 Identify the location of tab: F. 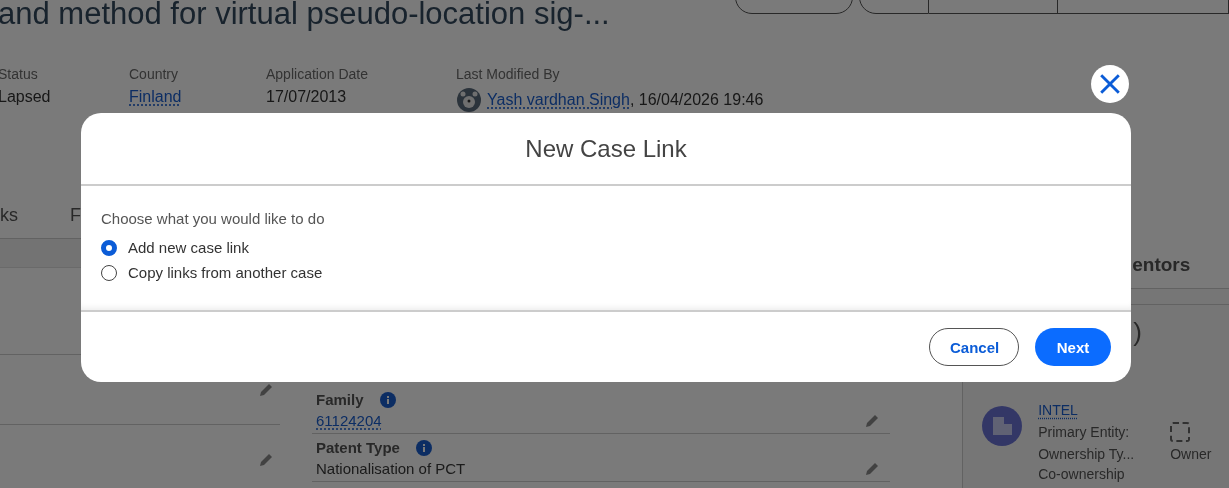
(75, 215).